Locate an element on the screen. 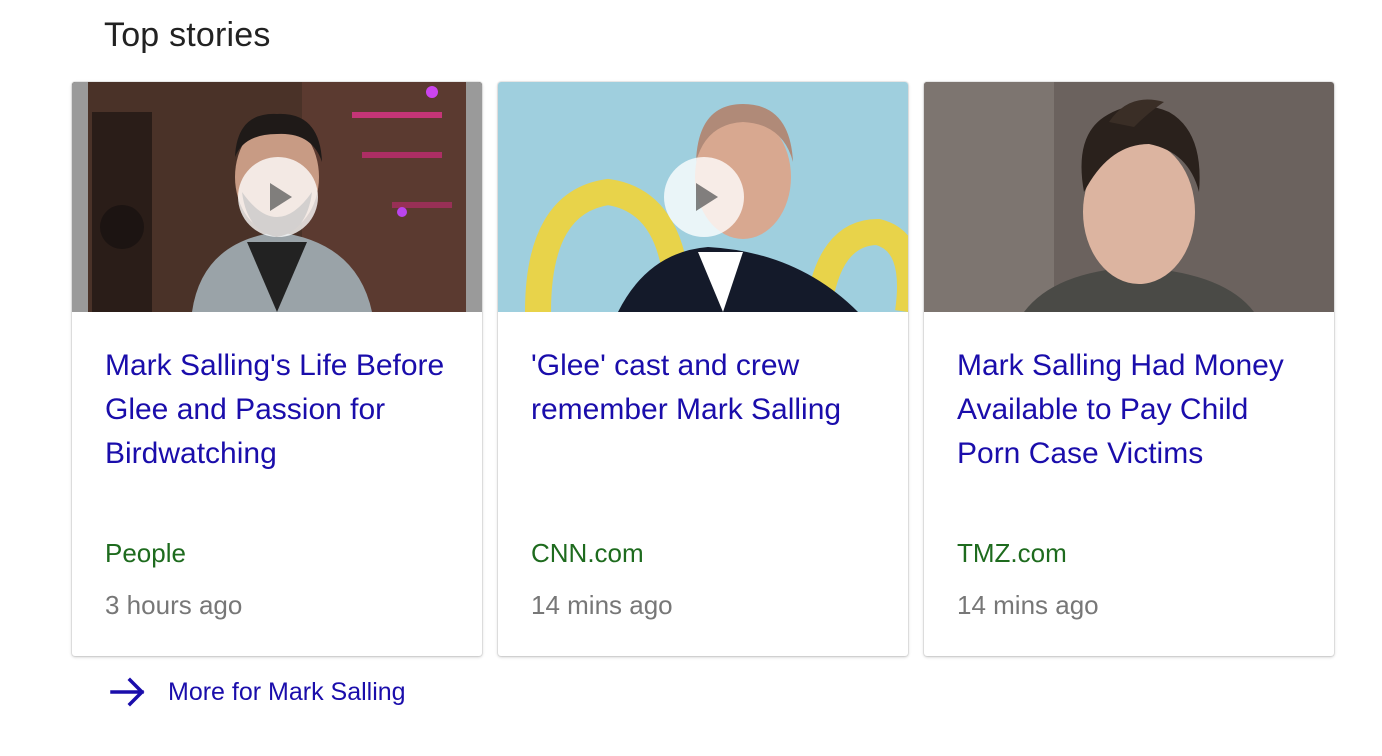  more-stories-label: More for Mark Salling is located at coordinates (287, 691).